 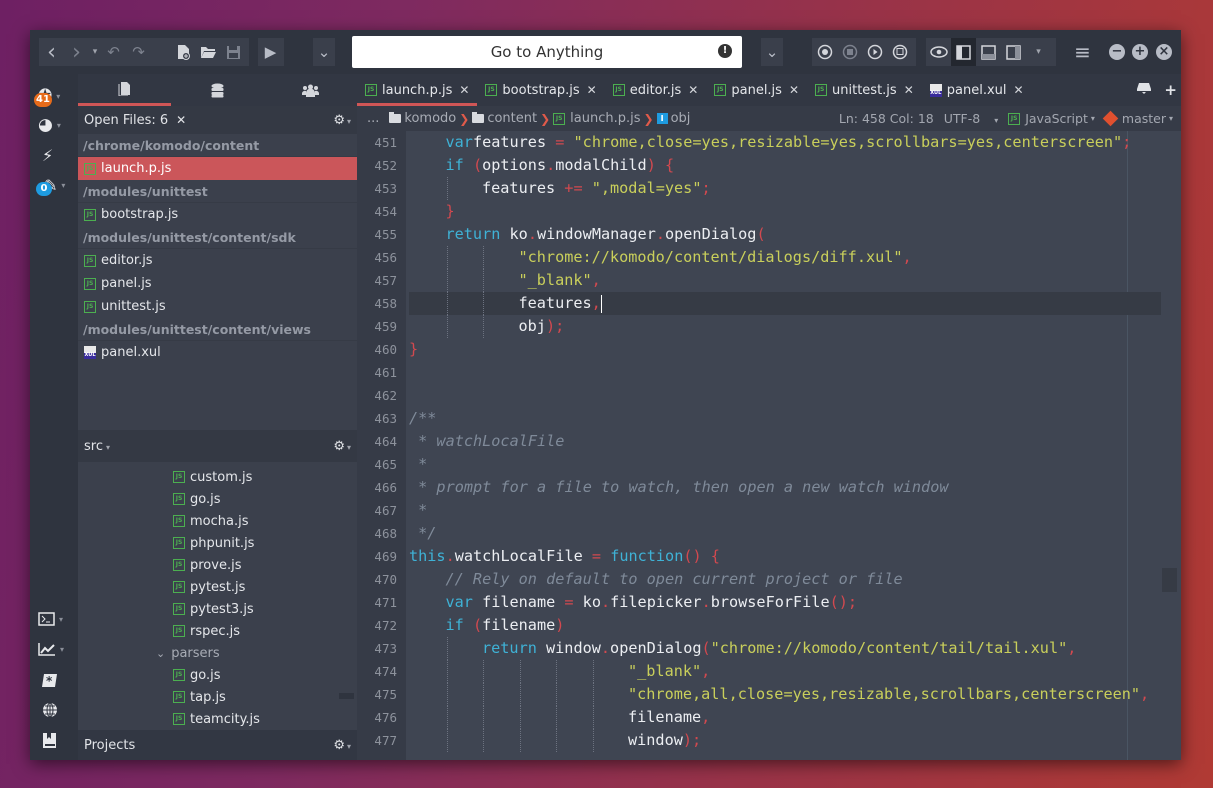 I want to click on play-macro-icon, so click(x=874, y=52).